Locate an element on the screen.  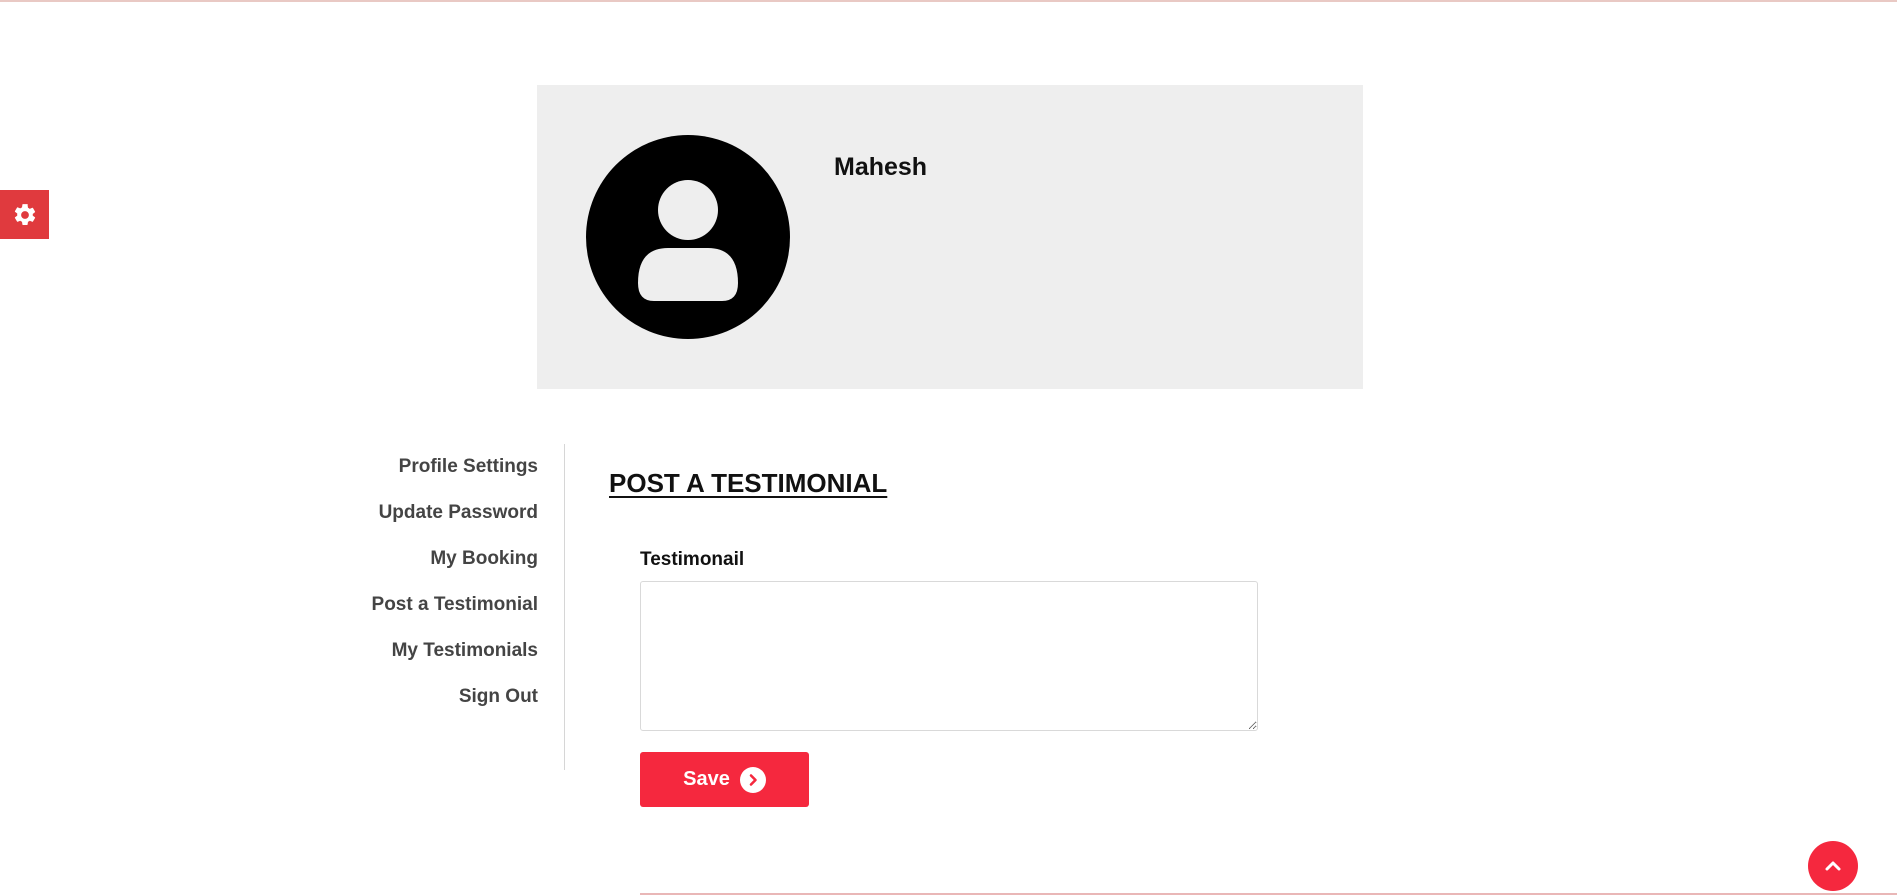
testimonial-label: Testimonail is located at coordinates (692, 559).